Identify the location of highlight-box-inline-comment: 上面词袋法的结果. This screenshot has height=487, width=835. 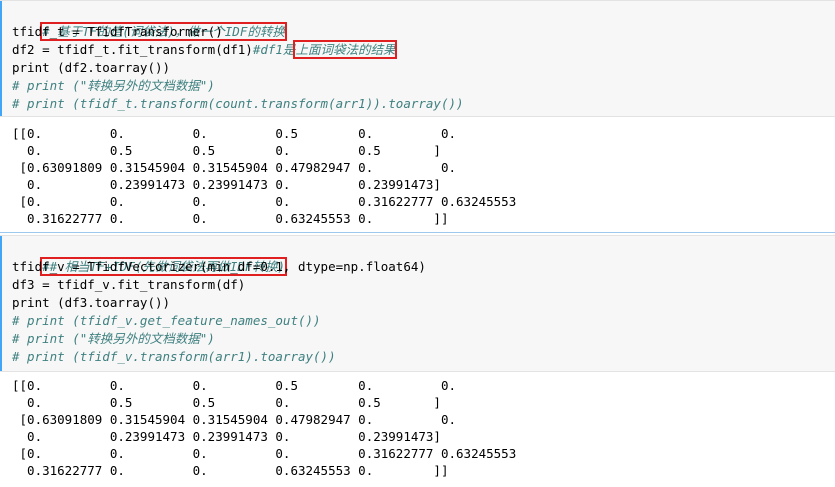
(345, 49).